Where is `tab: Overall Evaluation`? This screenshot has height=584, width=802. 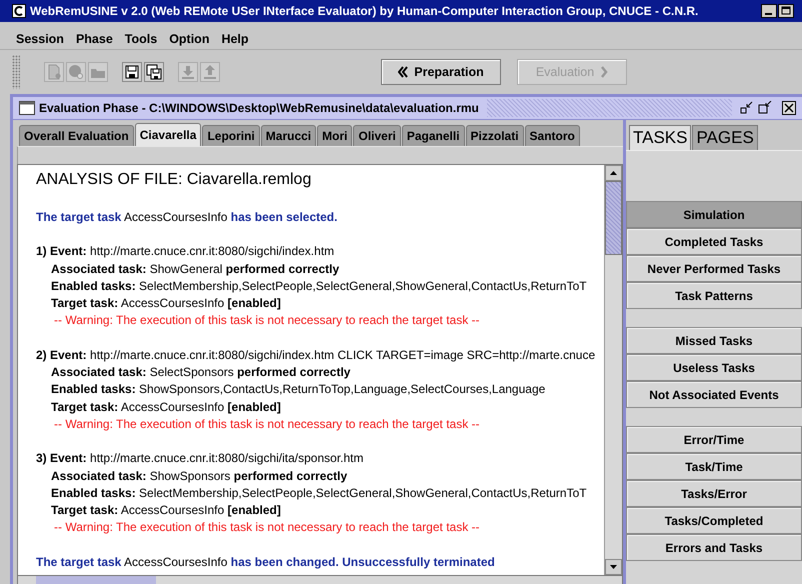
tab: Overall Evaluation is located at coordinates (76, 135).